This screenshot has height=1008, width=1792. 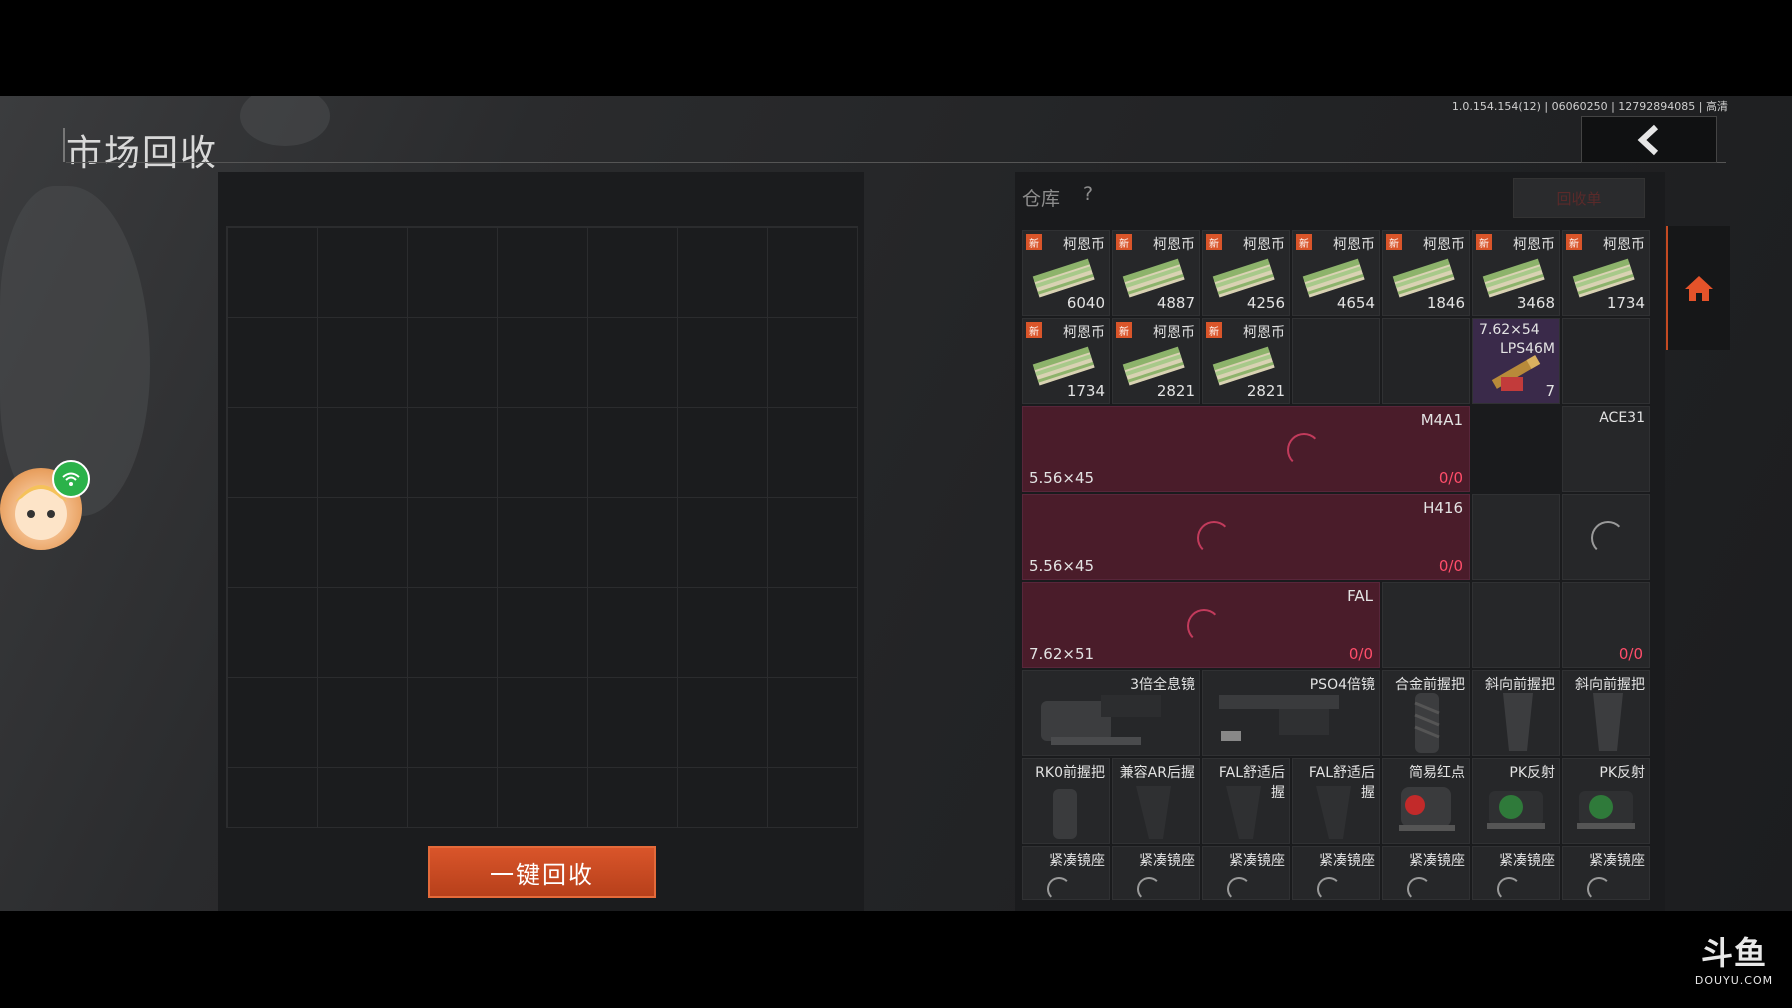 I want to click on wifi-icon, so click(x=71, y=479).